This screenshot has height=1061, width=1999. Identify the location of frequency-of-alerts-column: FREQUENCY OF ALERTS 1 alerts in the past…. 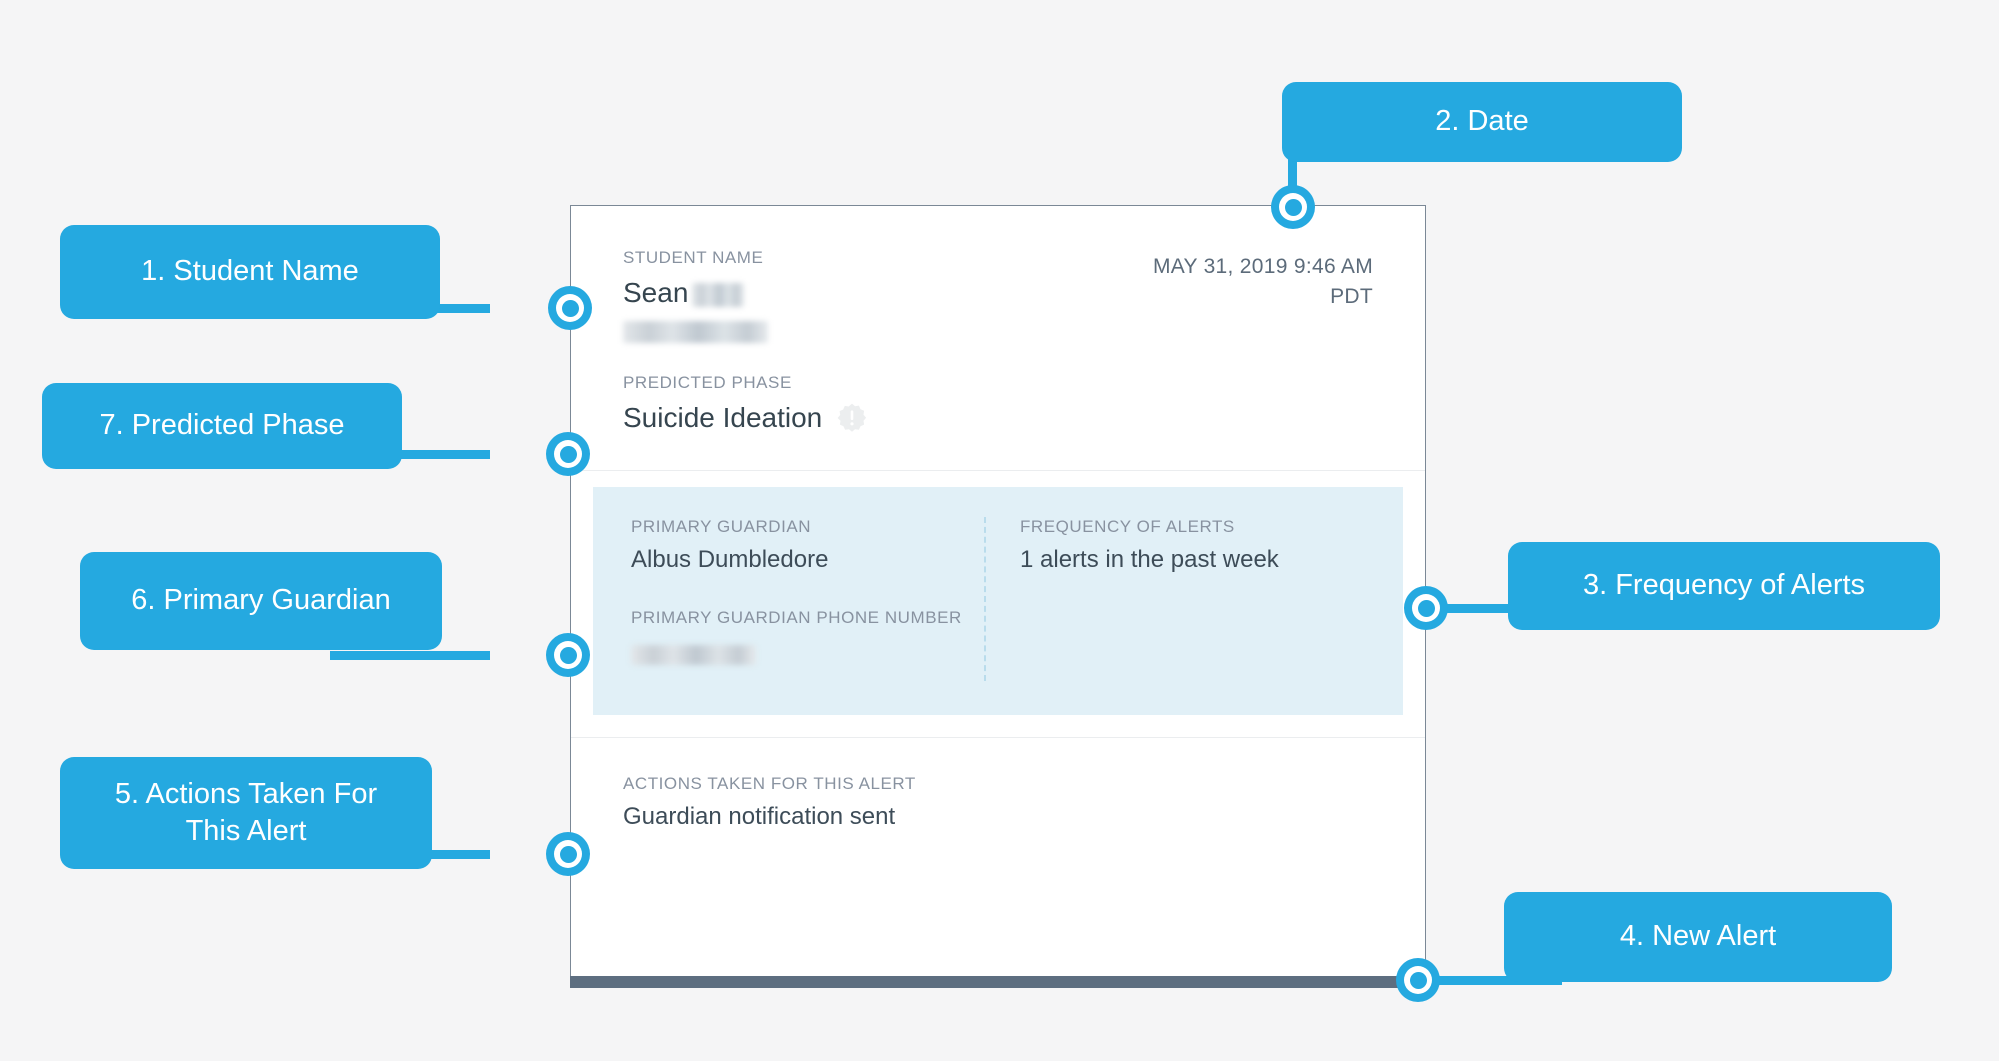
(1178, 599).